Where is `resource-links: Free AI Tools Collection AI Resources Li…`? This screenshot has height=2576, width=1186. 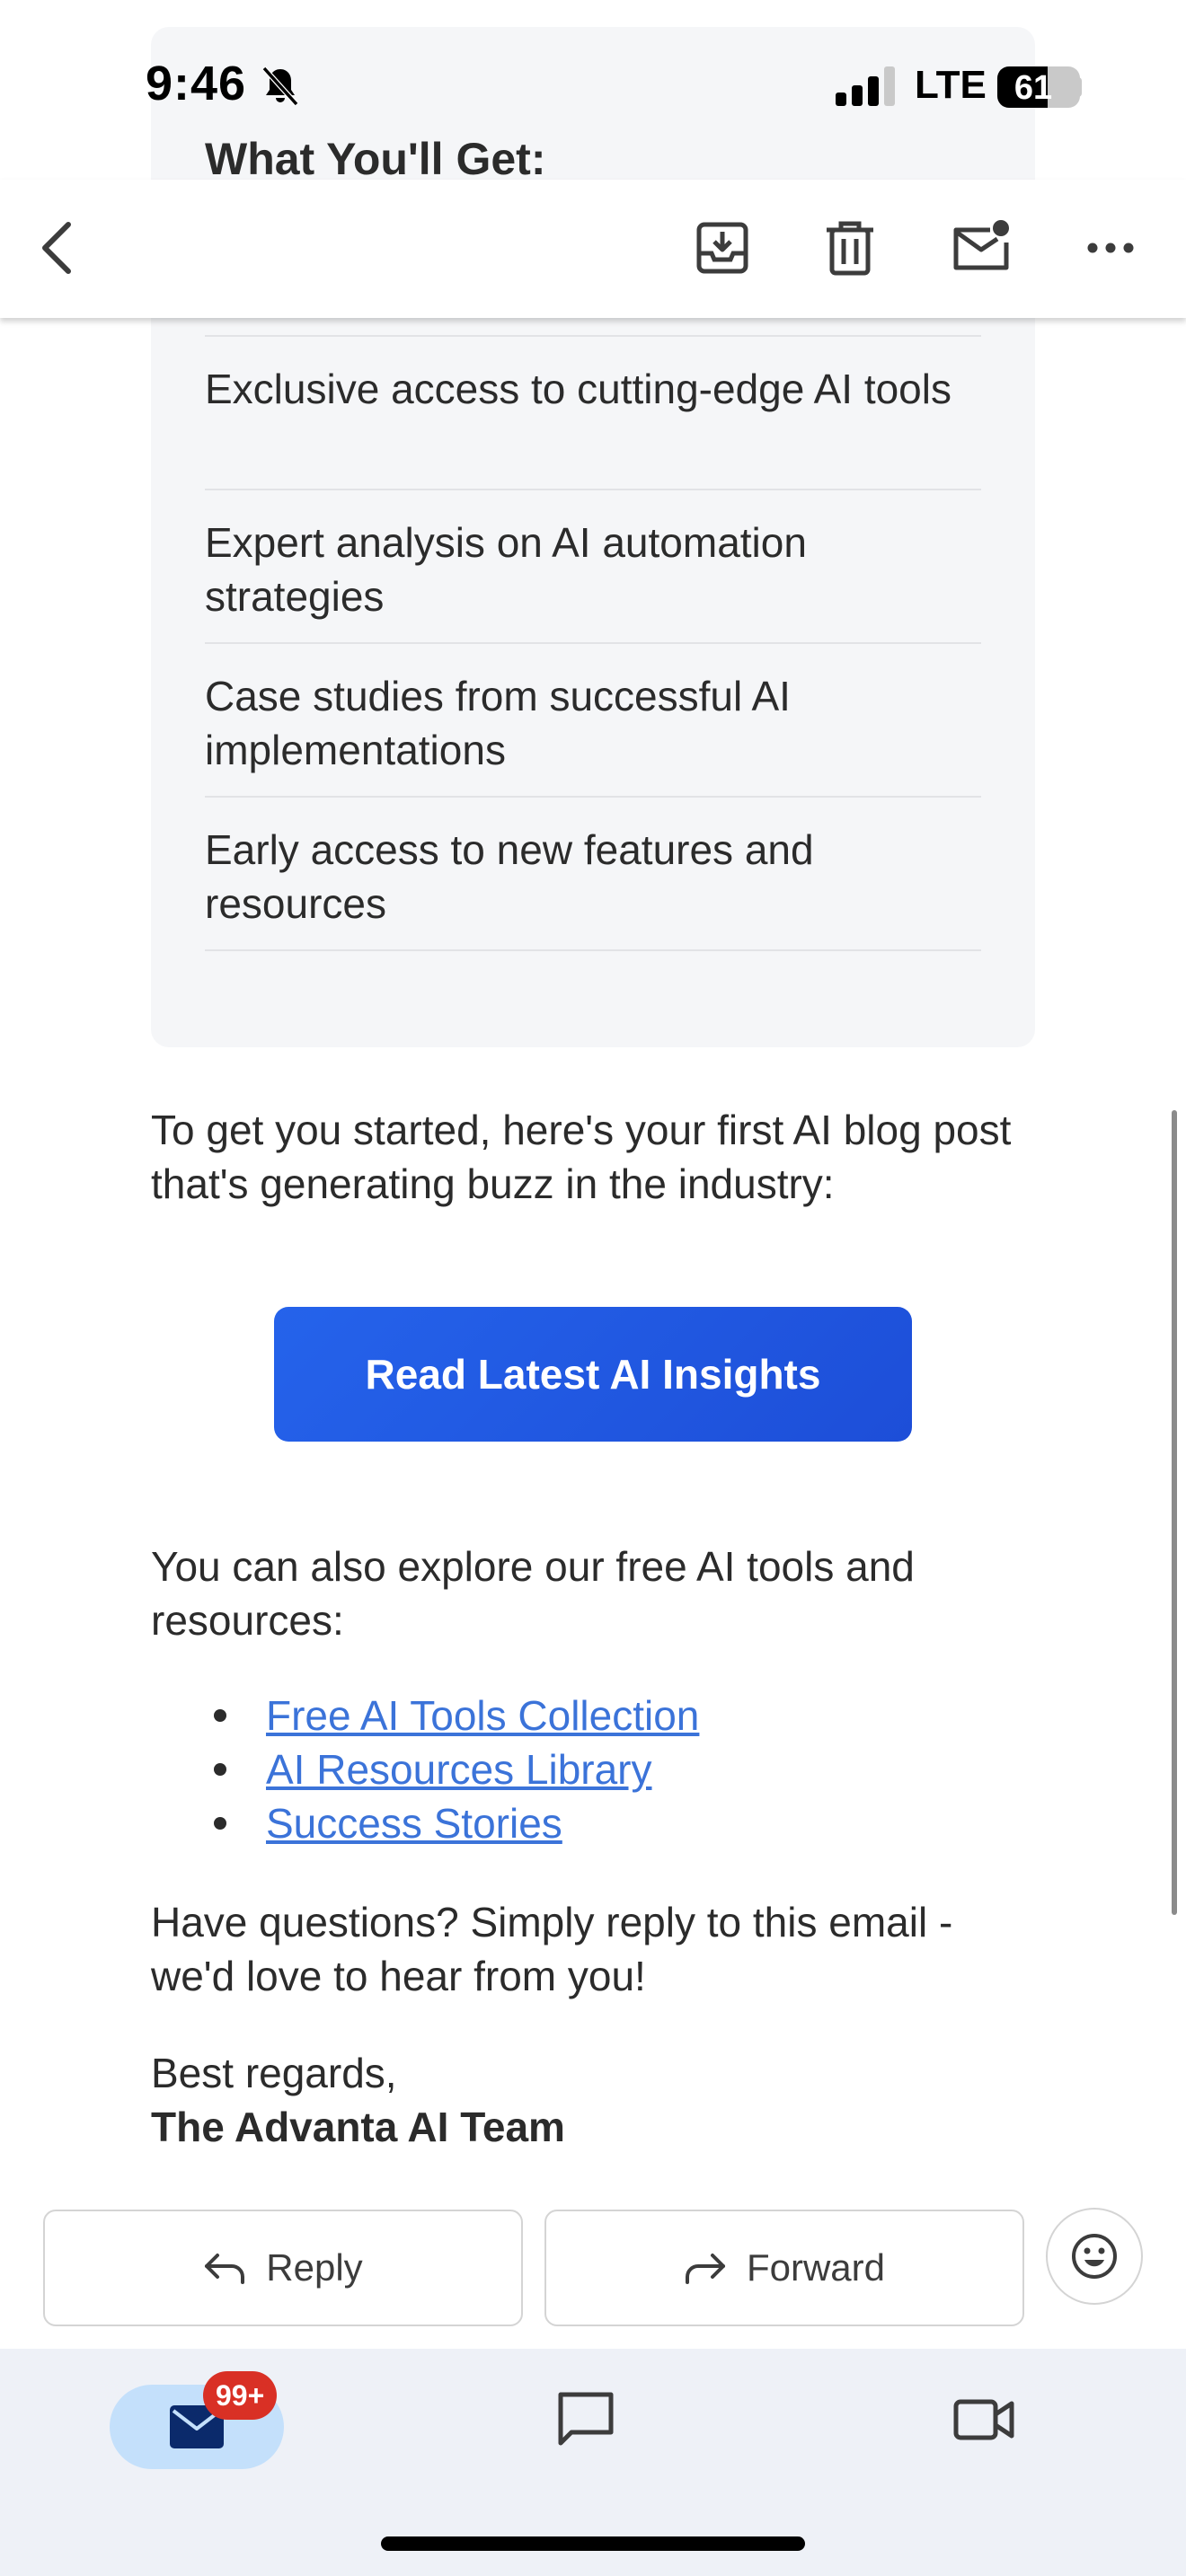 resource-links: Free AI Tools Collection AI Resources Li… is located at coordinates (452, 1769).